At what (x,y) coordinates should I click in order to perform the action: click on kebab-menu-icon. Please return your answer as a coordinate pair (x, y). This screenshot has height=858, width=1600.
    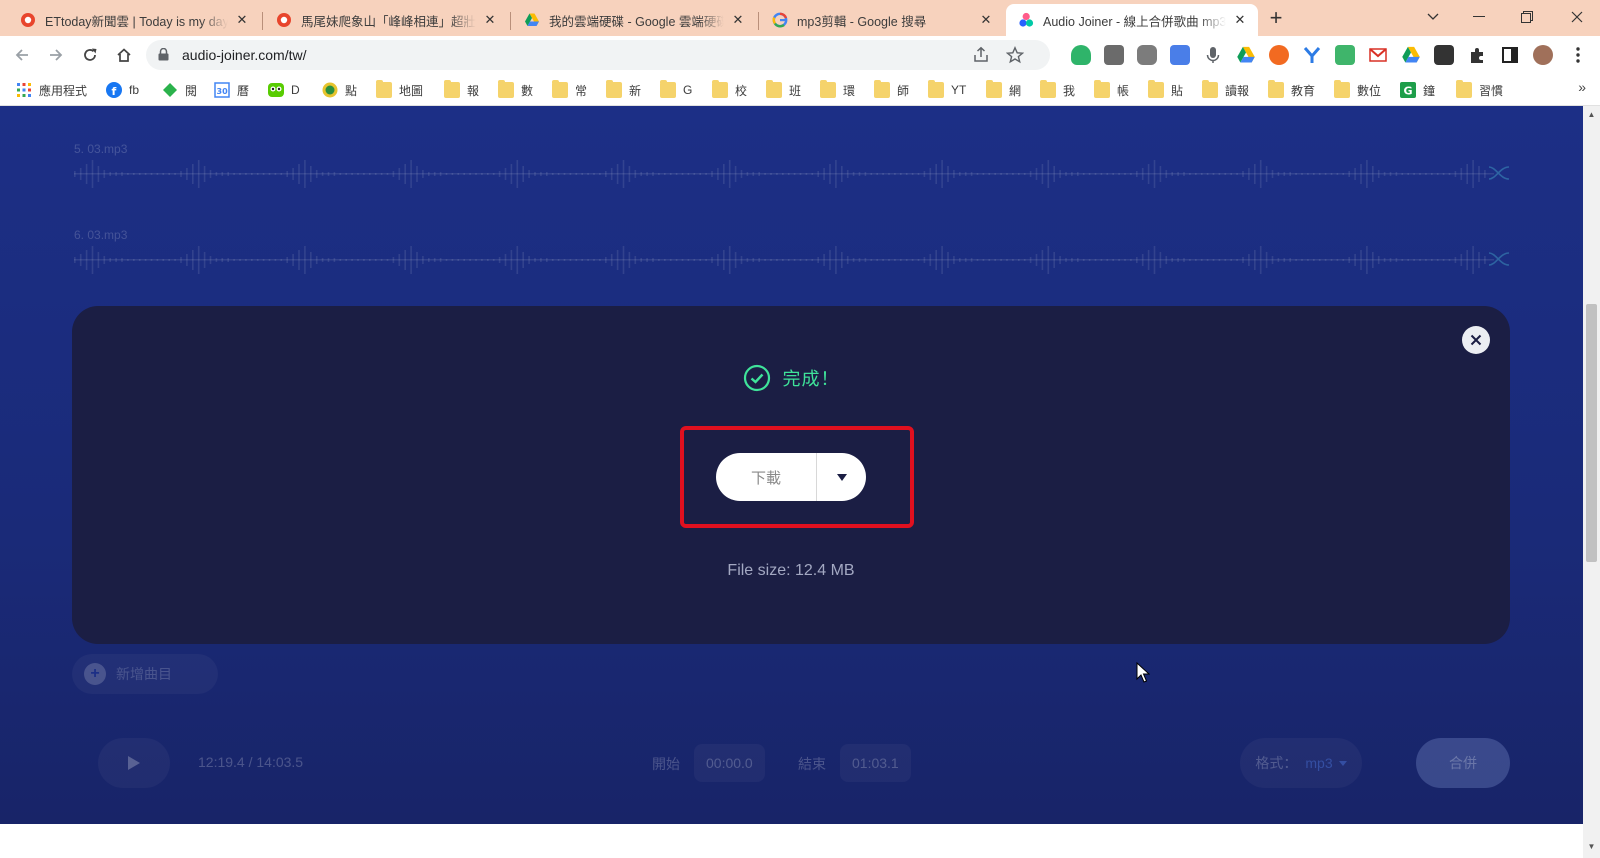
    Looking at the image, I should click on (1578, 55).